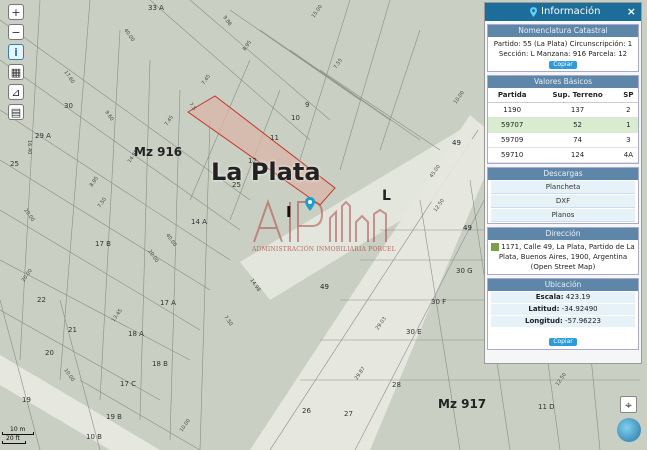 Image resolution: width=647 pixels, height=450 pixels. What do you see at coordinates (549, 297) in the screenshot?
I see `escala-label: Escala:` at bounding box center [549, 297].